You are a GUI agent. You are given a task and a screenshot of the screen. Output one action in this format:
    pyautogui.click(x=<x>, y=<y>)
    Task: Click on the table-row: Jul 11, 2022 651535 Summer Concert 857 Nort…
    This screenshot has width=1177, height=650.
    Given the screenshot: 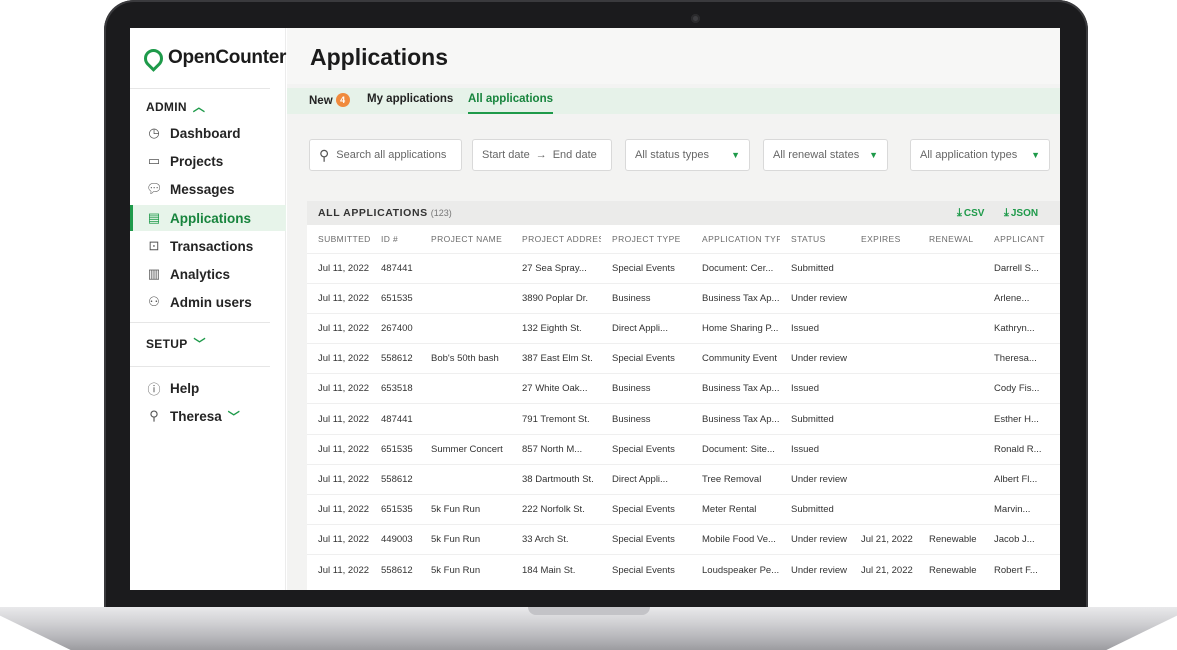 What is the action you would take?
    pyautogui.click(x=683, y=449)
    